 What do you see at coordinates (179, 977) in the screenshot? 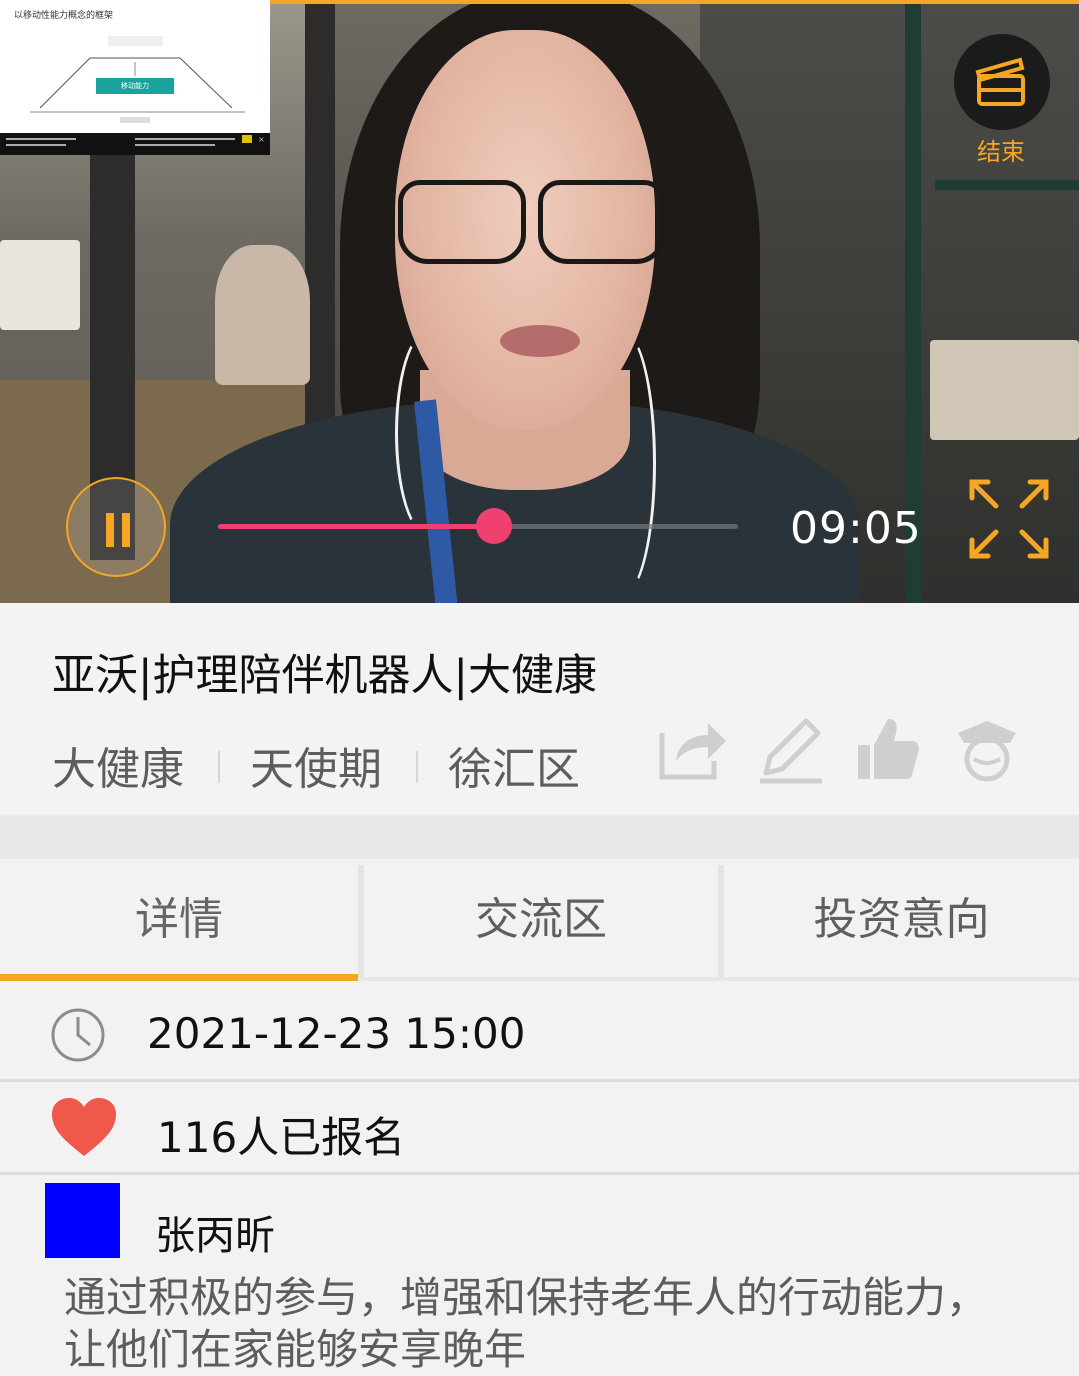
I see `active-tab-indicator` at bounding box center [179, 977].